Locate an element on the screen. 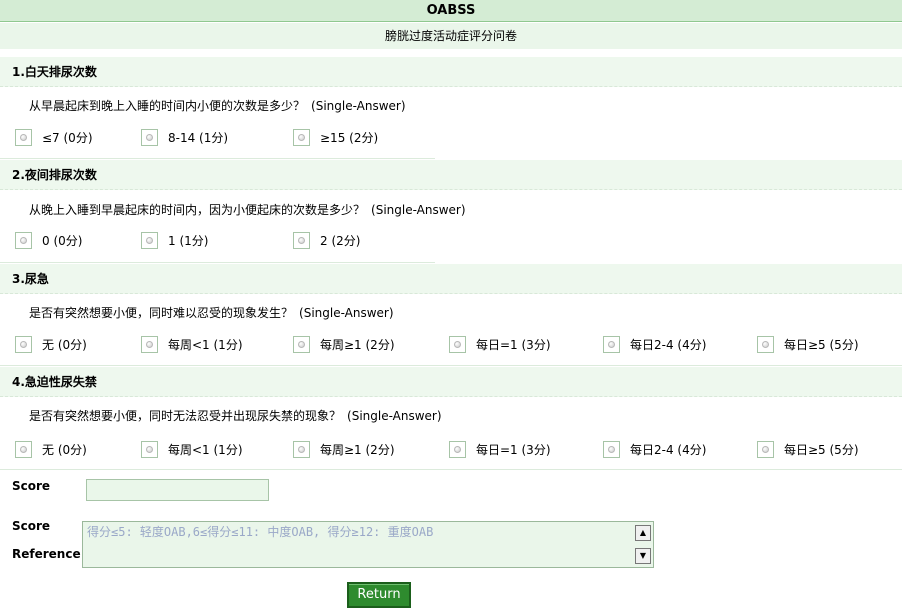  option-label: ≤7 (0分) is located at coordinates (67, 137).